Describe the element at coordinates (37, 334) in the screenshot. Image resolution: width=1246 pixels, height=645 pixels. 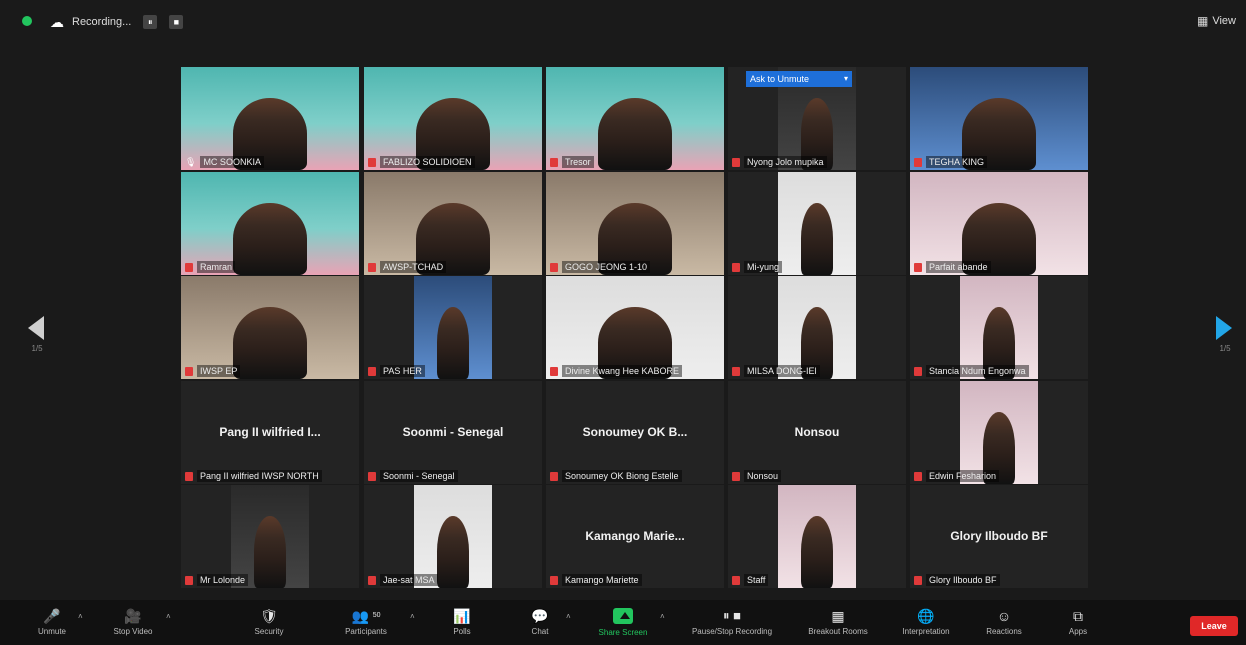
I see `prev-page-button: 1/5` at that location.